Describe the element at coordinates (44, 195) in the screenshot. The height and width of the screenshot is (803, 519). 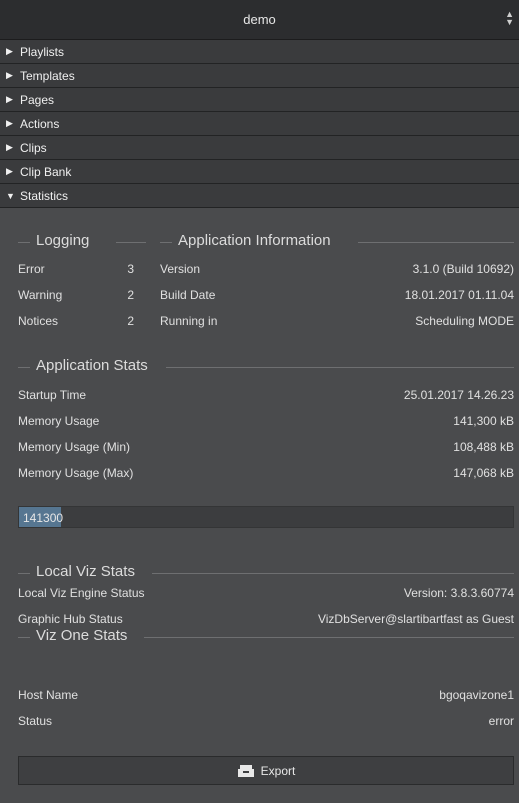
I see `nav-item-label: Statistics` at that location.